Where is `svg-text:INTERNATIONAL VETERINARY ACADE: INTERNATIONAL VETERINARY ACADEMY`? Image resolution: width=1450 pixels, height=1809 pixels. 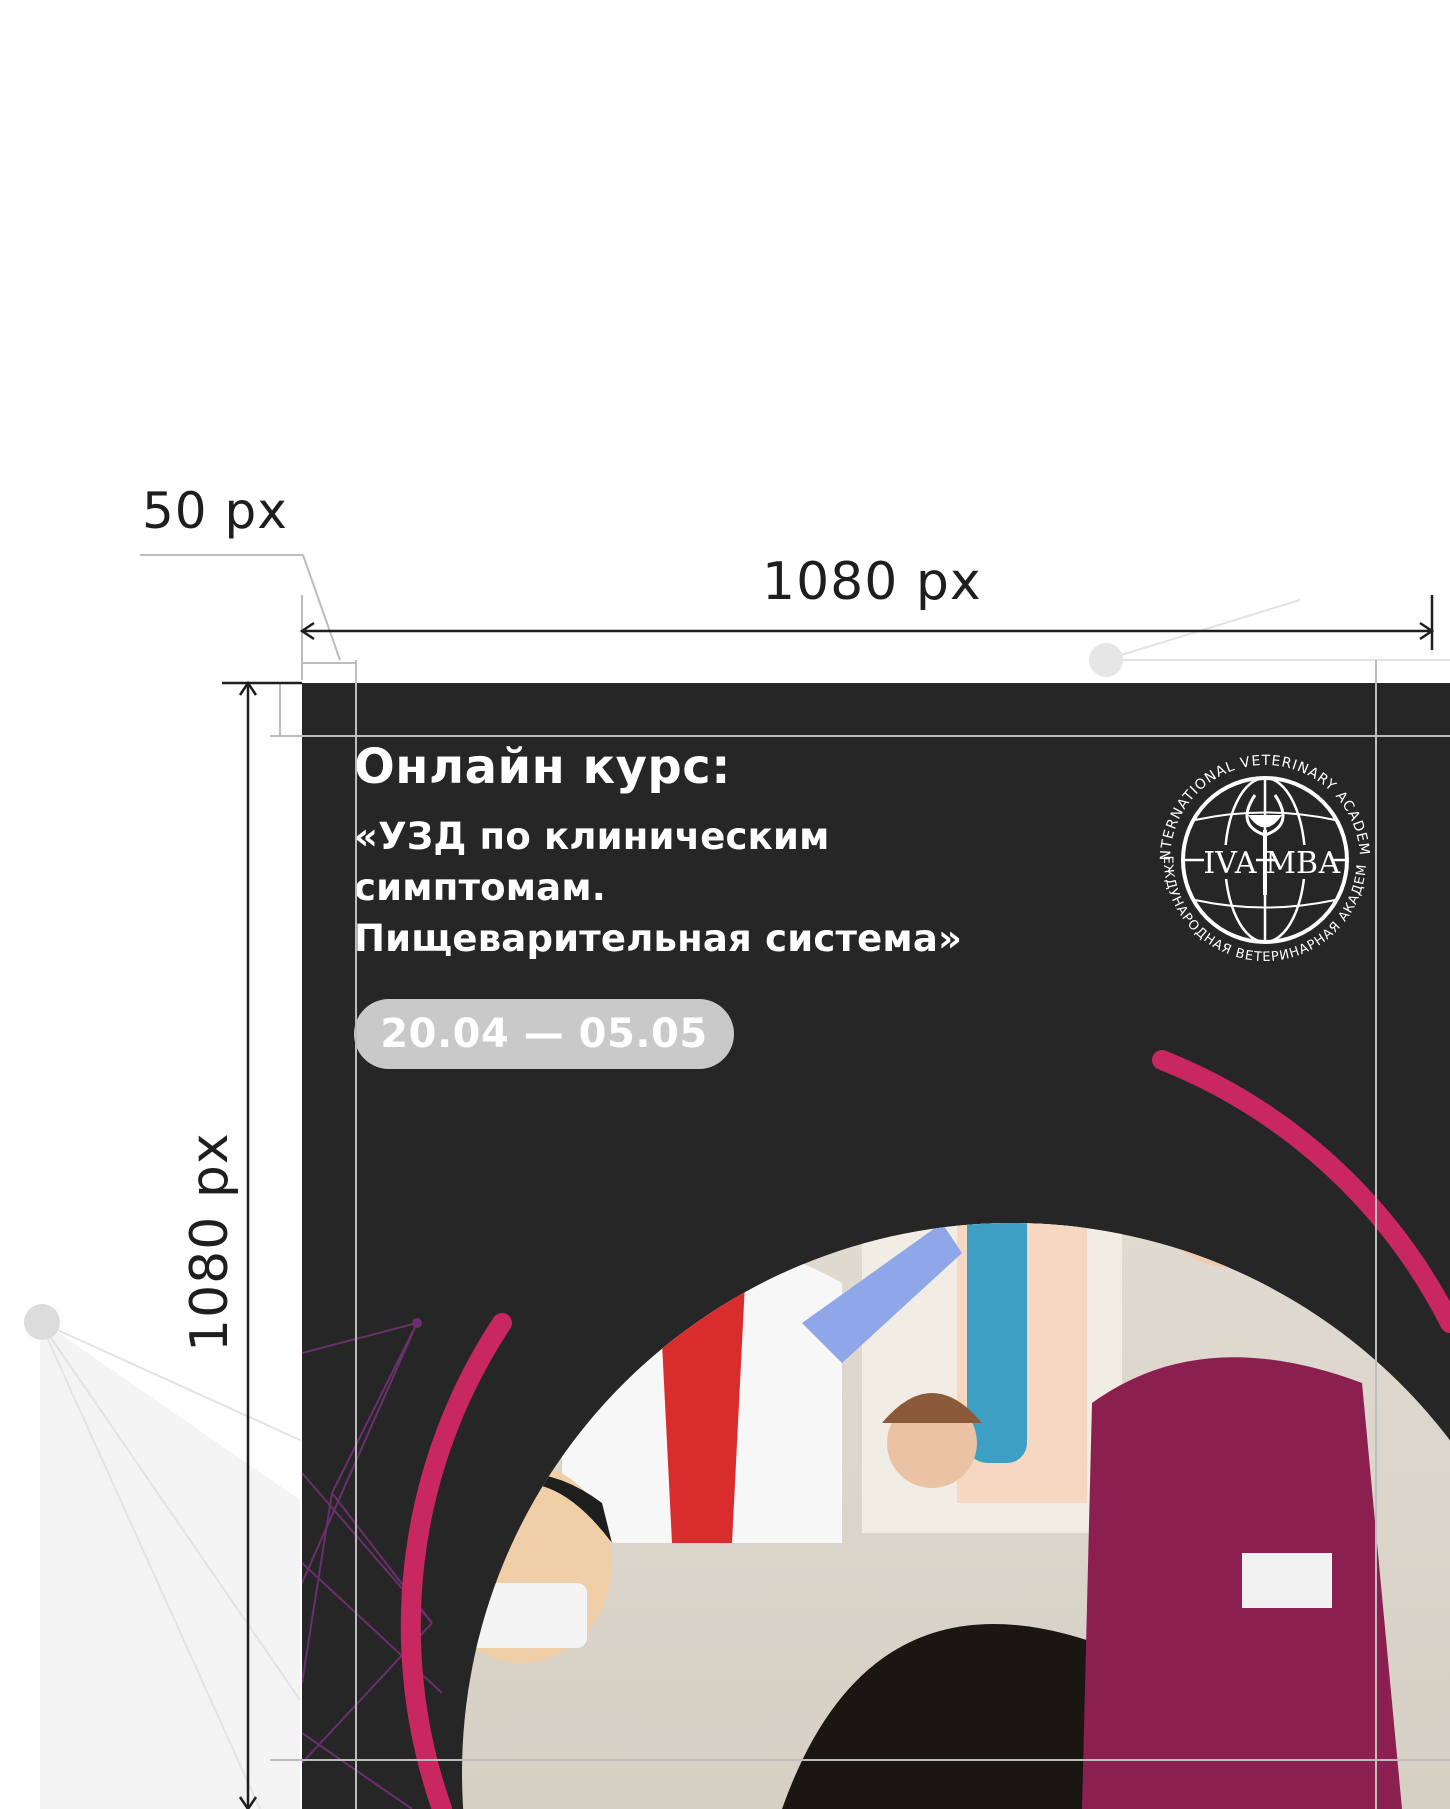
svg-text:INTERNATIONAL VETERINARY ACADE: INTERNATIONAL VETERINARY ACADEMY is located at coordinates (1256, 798).